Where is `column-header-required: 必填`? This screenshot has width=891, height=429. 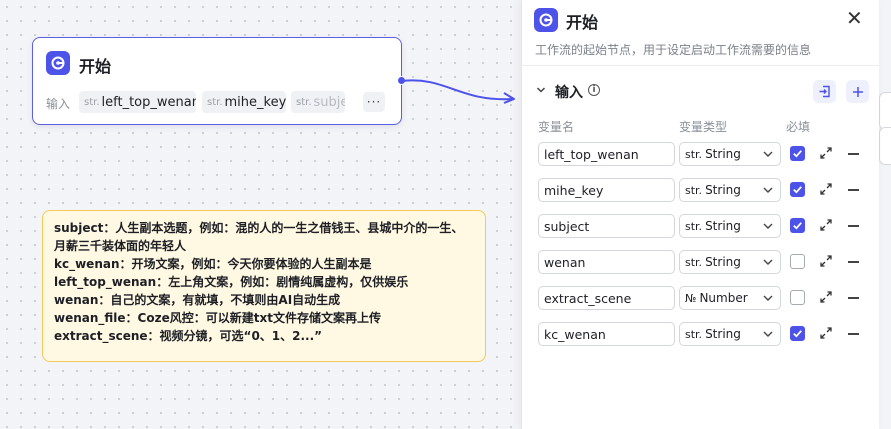
column-header-required: 必填 is located at coordinates (798, 127).